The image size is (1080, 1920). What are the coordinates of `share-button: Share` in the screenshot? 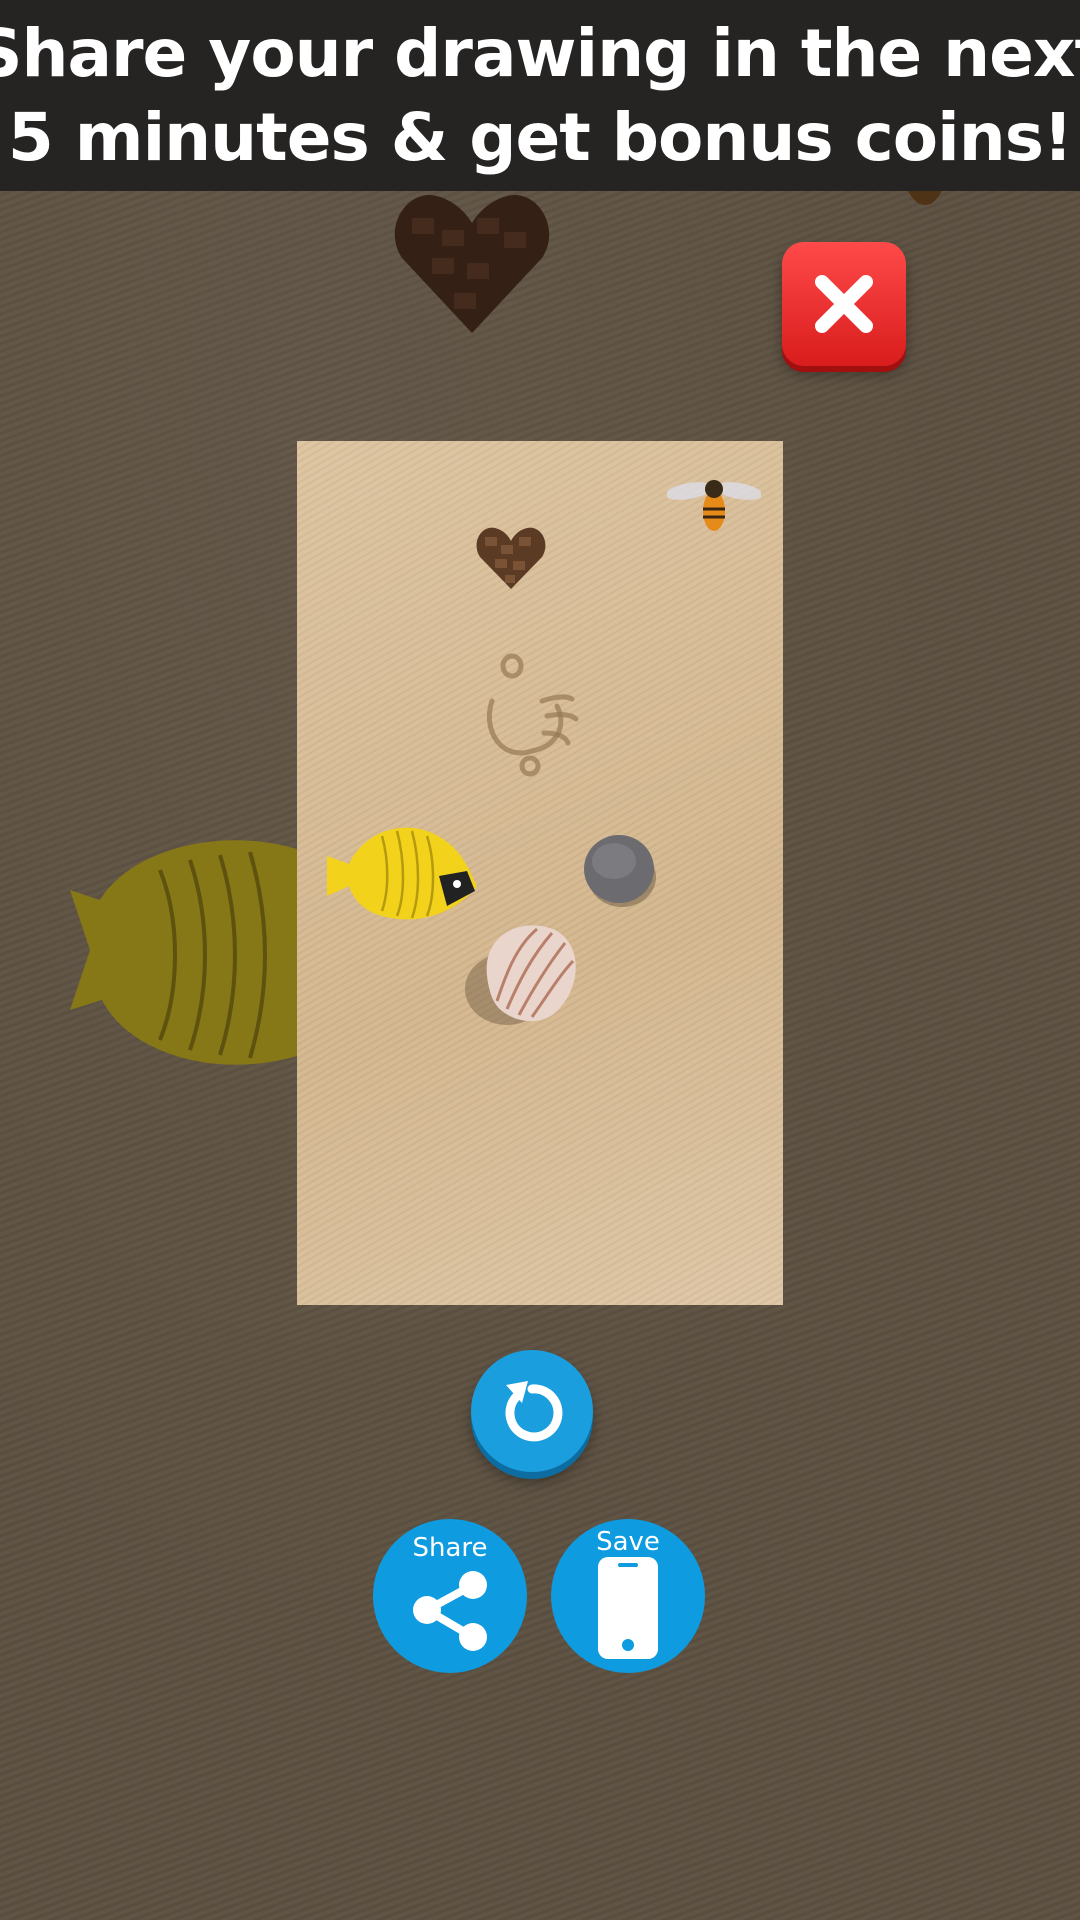 It's located at (450, 1596).